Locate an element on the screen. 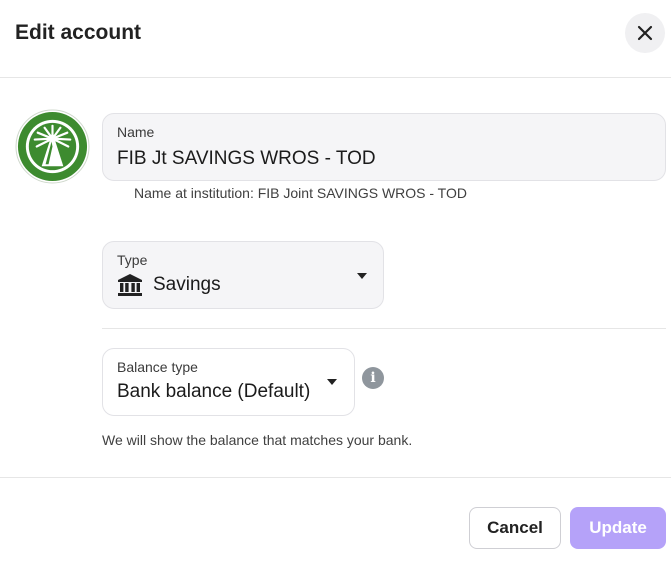 This screenshot has height=561, width=671. dialog-title: Edit account is located at coordinates (78, 32).